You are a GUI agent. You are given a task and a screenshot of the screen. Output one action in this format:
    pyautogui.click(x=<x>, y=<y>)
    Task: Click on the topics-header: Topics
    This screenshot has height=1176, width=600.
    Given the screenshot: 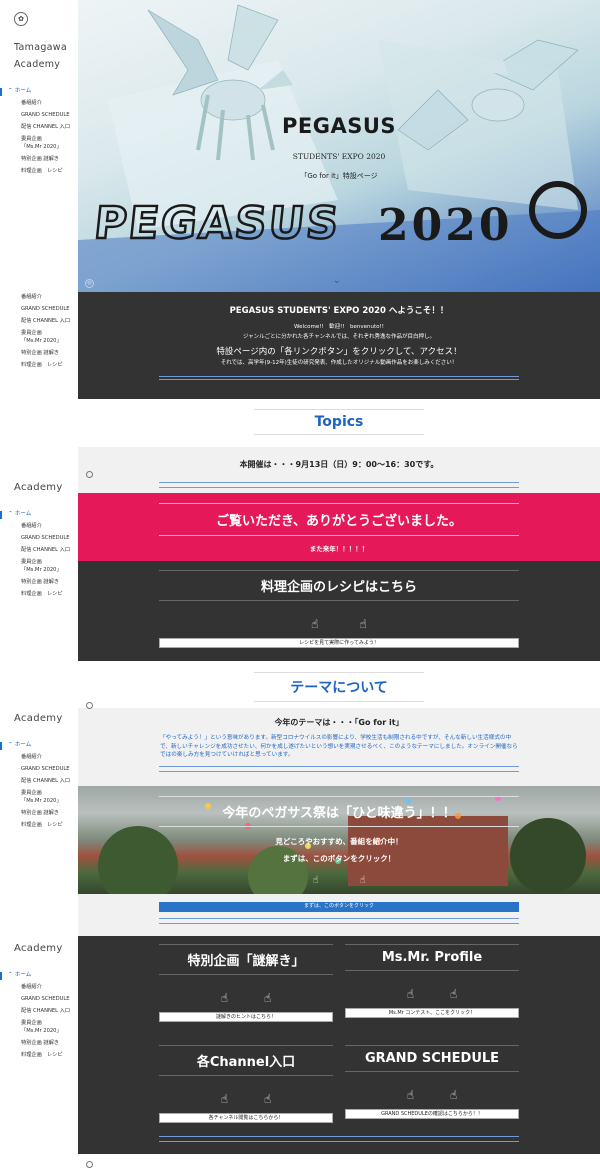 What is the action you would take?
    pyautogui.click(x=339, y=422)
    